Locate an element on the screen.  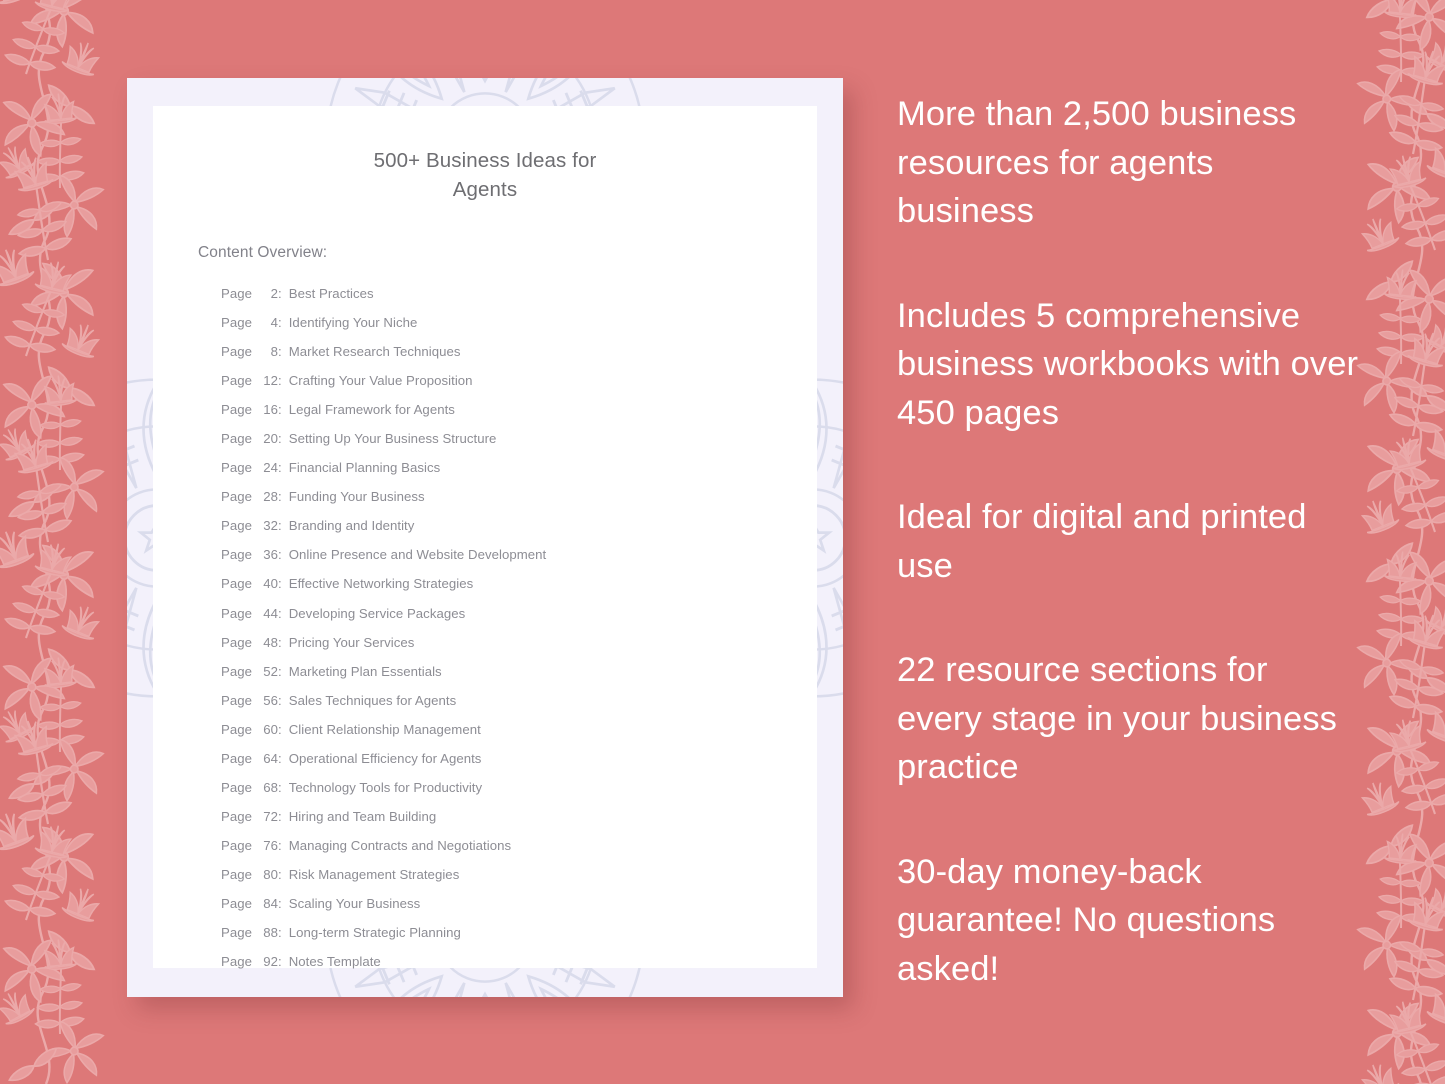
list-item: Page 4: Identifying Your Niche is located at coordinates (519, 322).